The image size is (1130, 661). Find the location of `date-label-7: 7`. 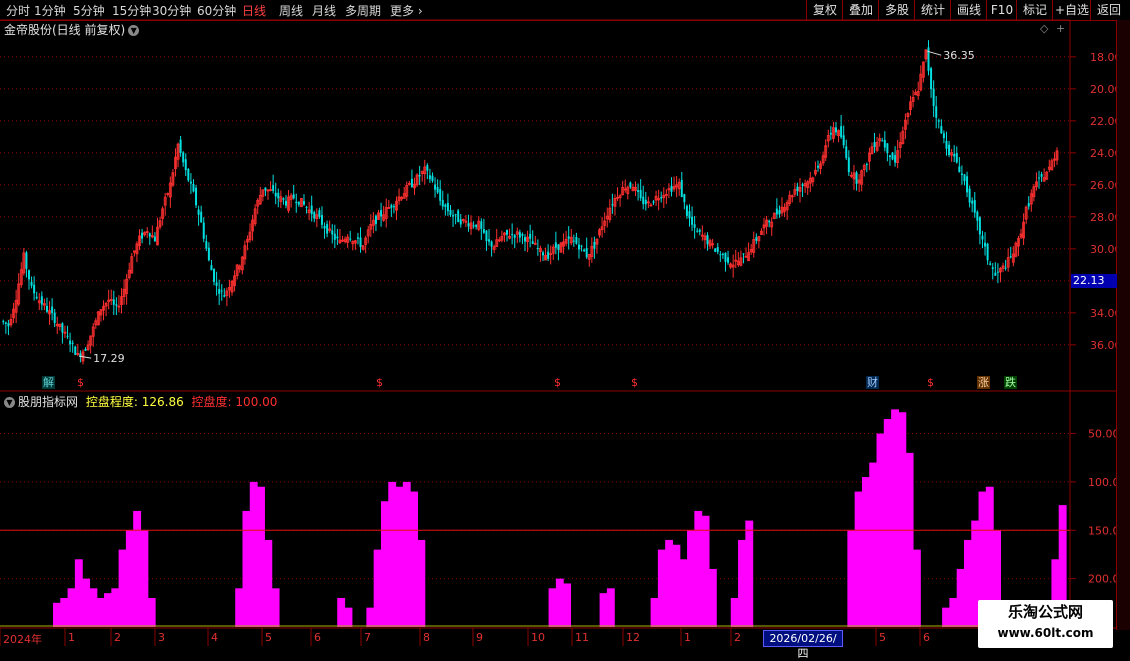

date-label-7: 7 is located at coordinates (367, 637).